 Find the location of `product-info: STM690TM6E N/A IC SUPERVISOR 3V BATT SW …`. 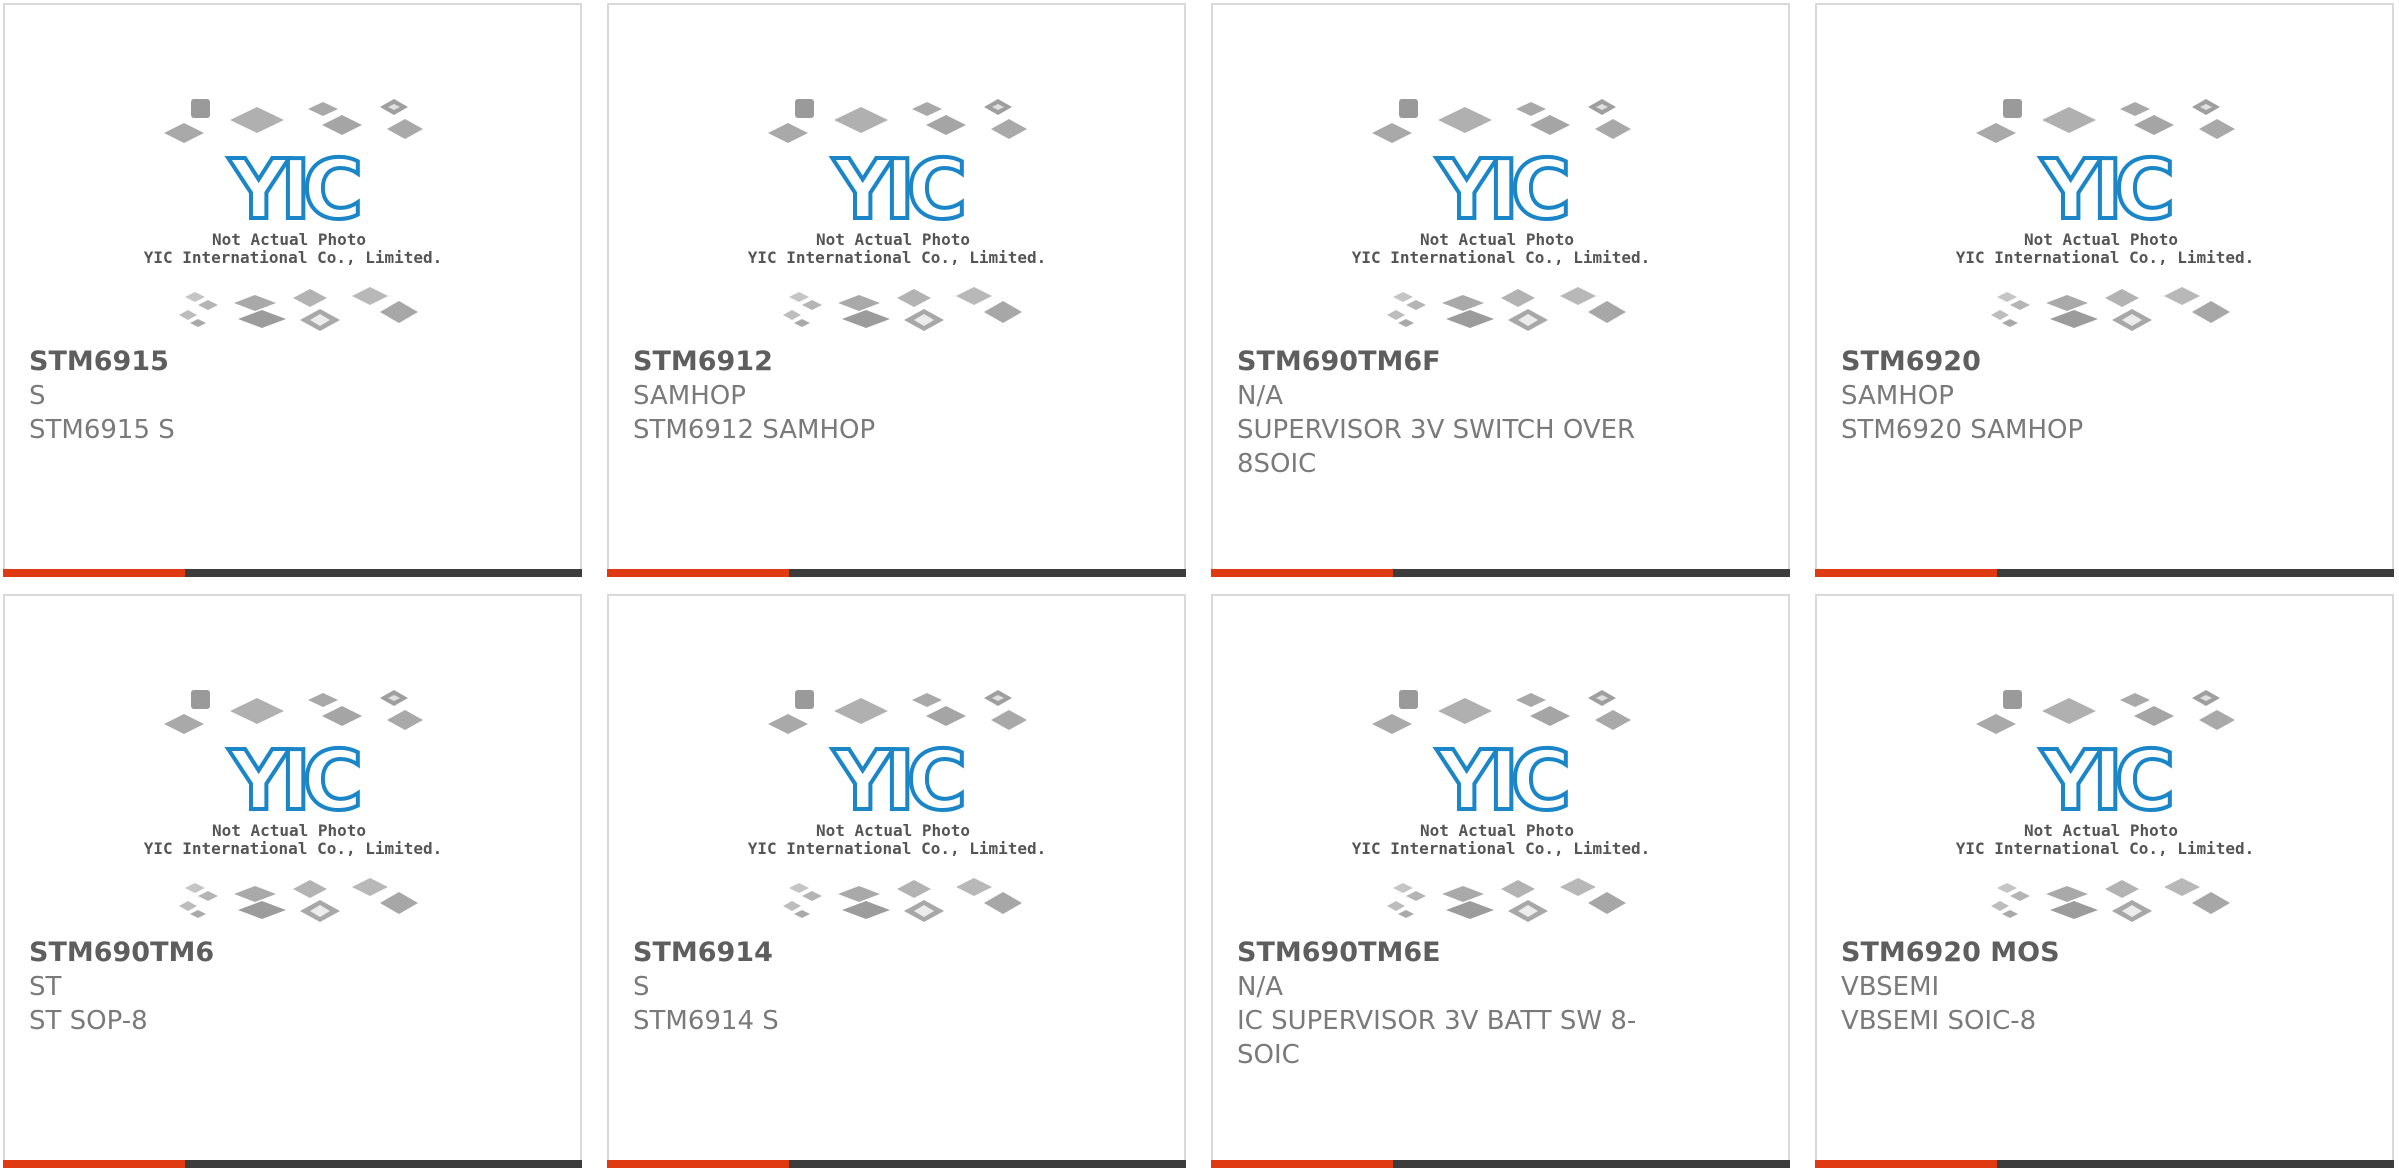

product-info: STM690TM6E N/A IC SUPERVISOR 3V BATT SW … is located at coordinates (1452, 1004).